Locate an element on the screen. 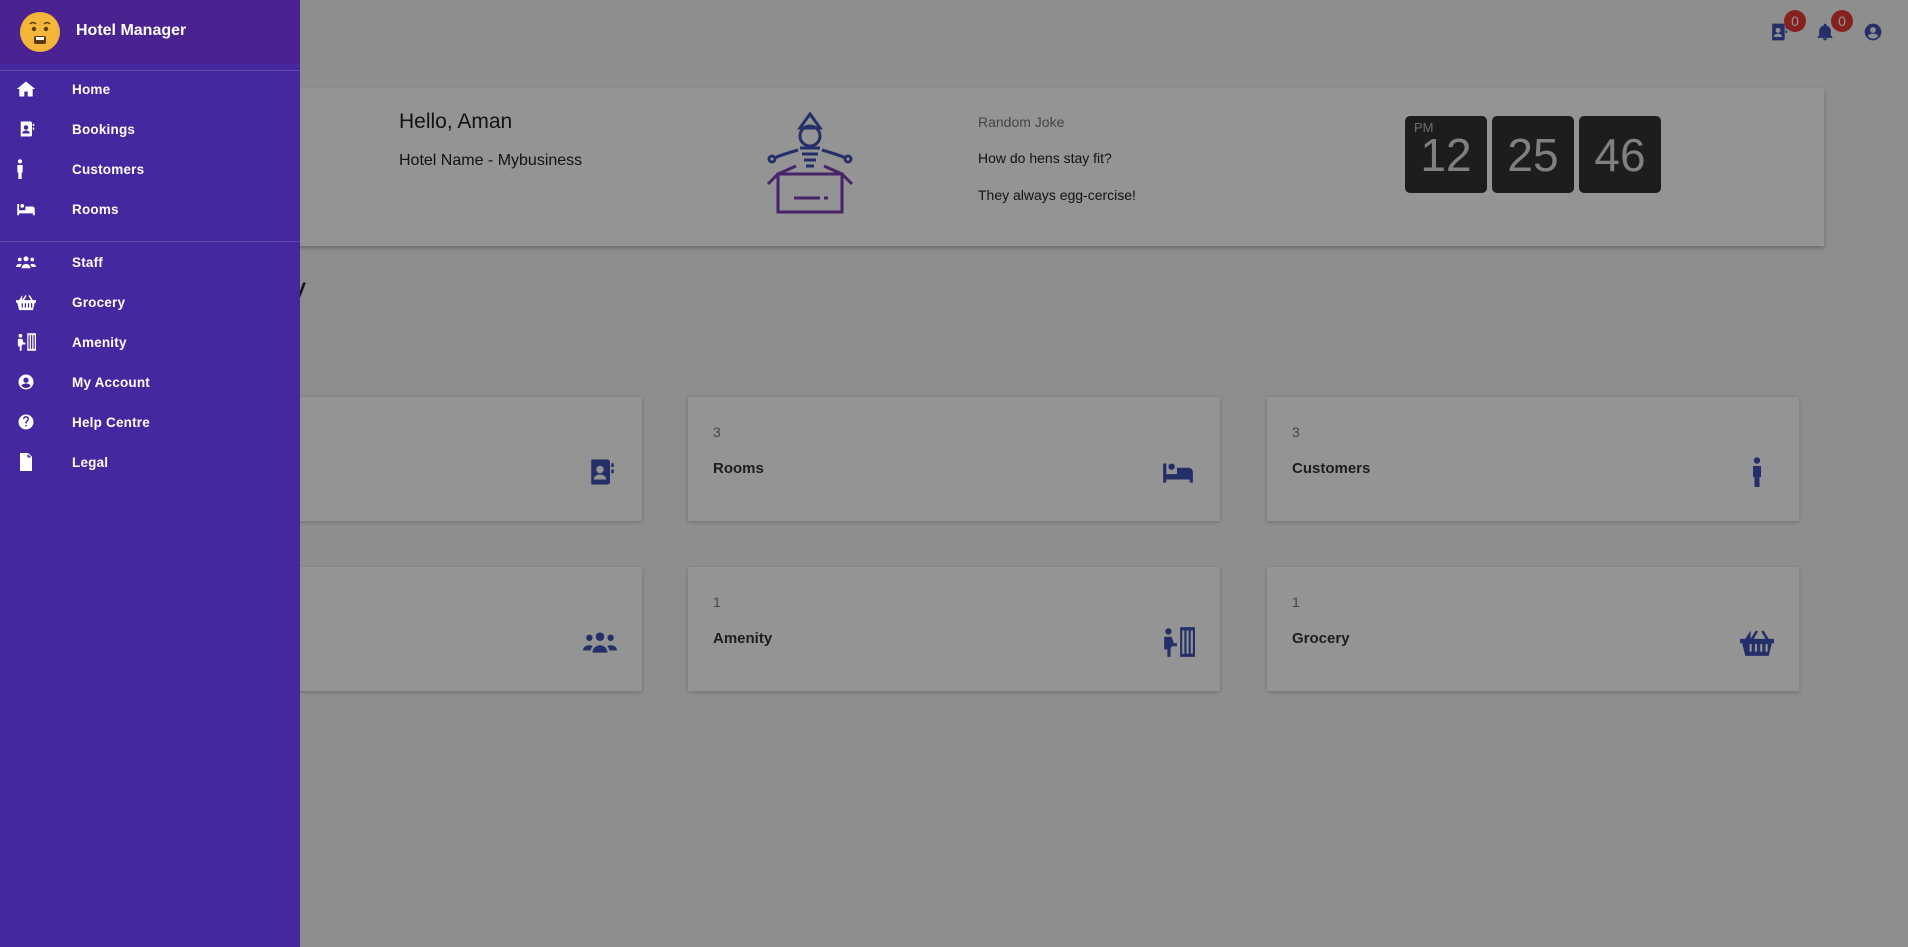 The image size is (1908, 947). nav-item-label: Amenity is located at coordinates (99, 342).